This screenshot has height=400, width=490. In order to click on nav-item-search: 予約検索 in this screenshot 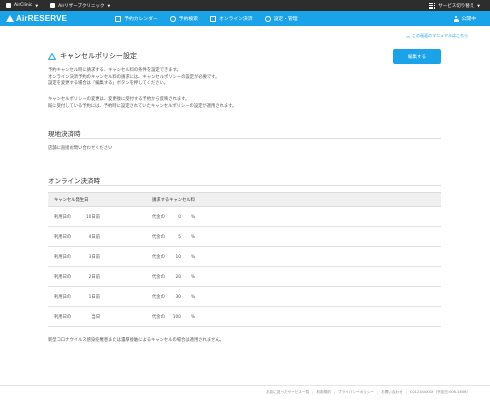, I will do `click(183, 18)`.